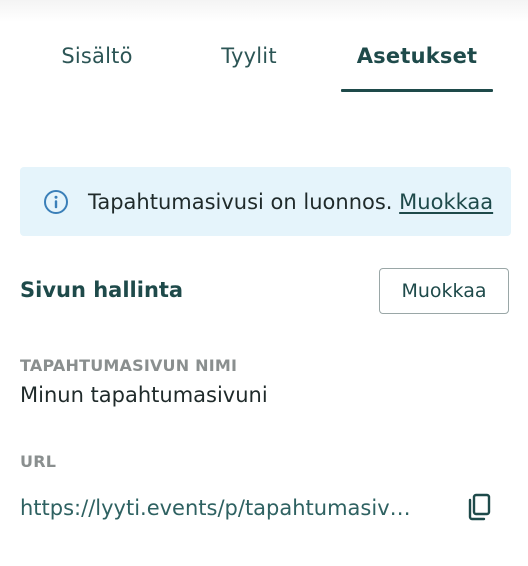  I want to click on copy-url-button, so click(479, 507).